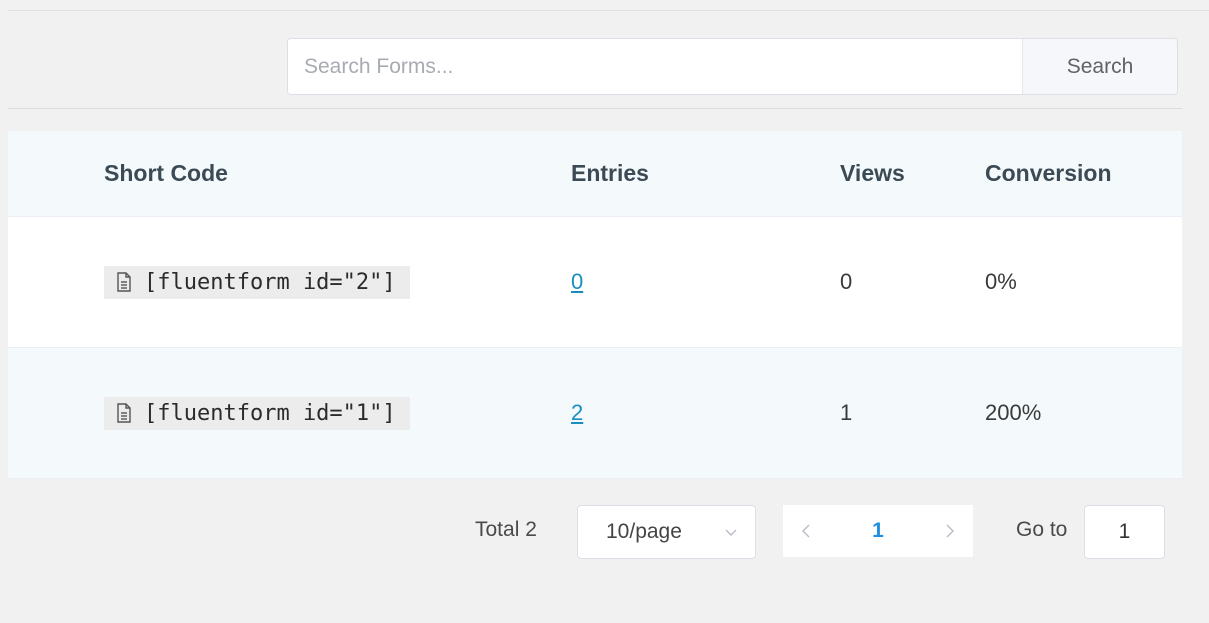 The width and height of the screenshot is (1209, 623). I want to click on chevron-left-icon, so click(806, 531).